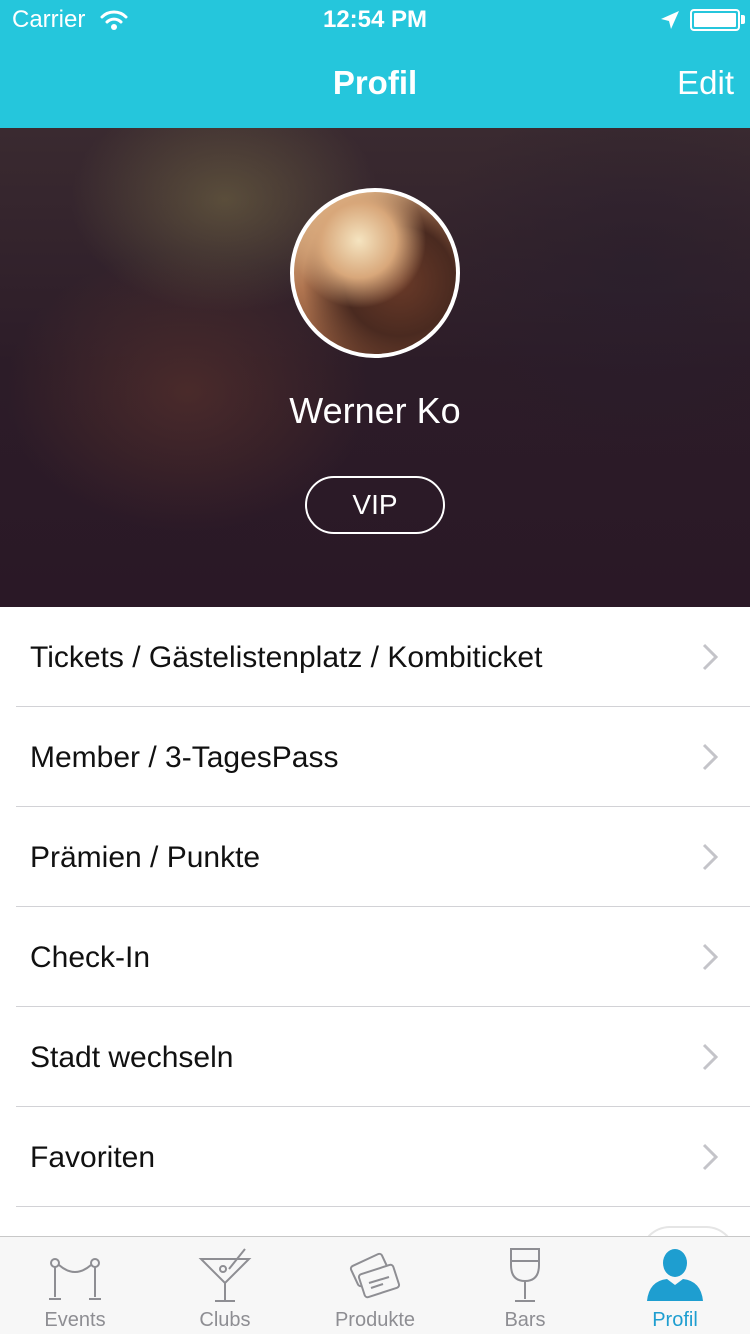 This screenshot has width=750, height=1334. Describe the element at coordinates (375, 857) in the screenshot. I see `menu-item-praemien: Prämien / Punkte` at that location.